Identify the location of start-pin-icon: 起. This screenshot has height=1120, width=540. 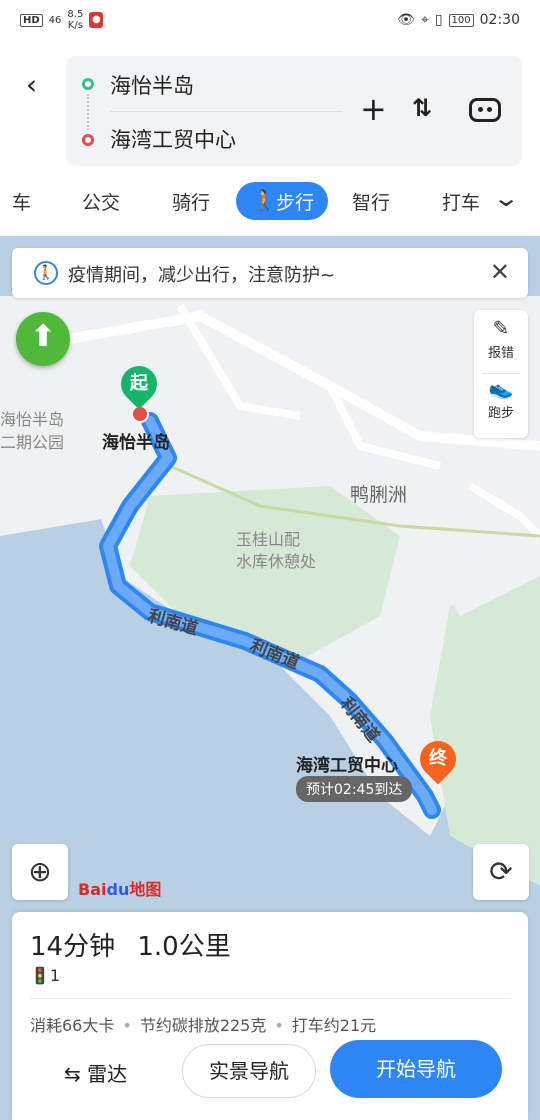
(139, 384).